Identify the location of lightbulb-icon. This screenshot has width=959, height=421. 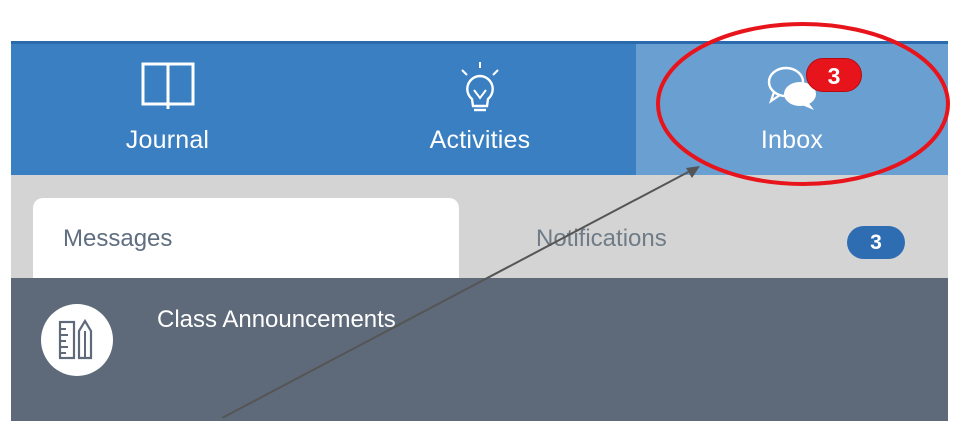
(480, 90).